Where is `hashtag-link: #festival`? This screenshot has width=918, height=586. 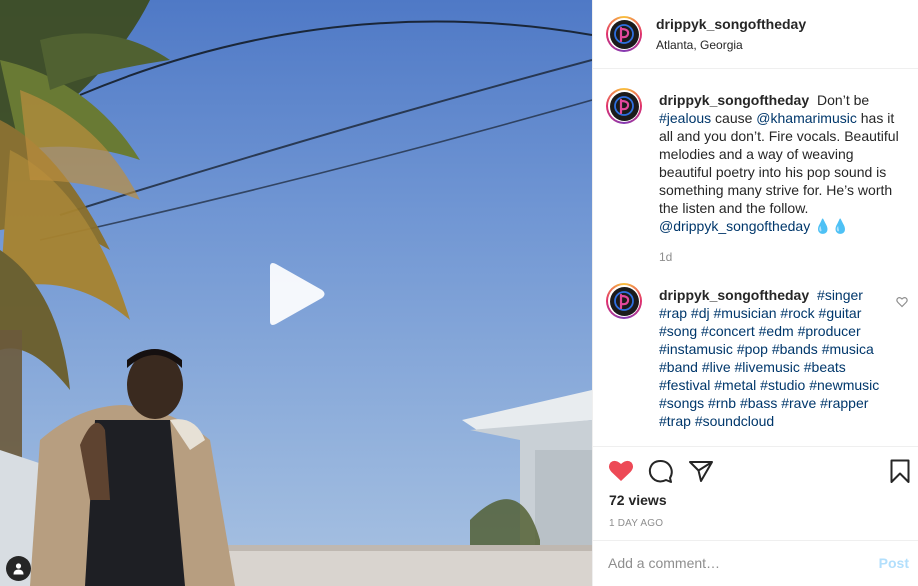 hashtag-link: #festival is located at coordinates (684, 385).